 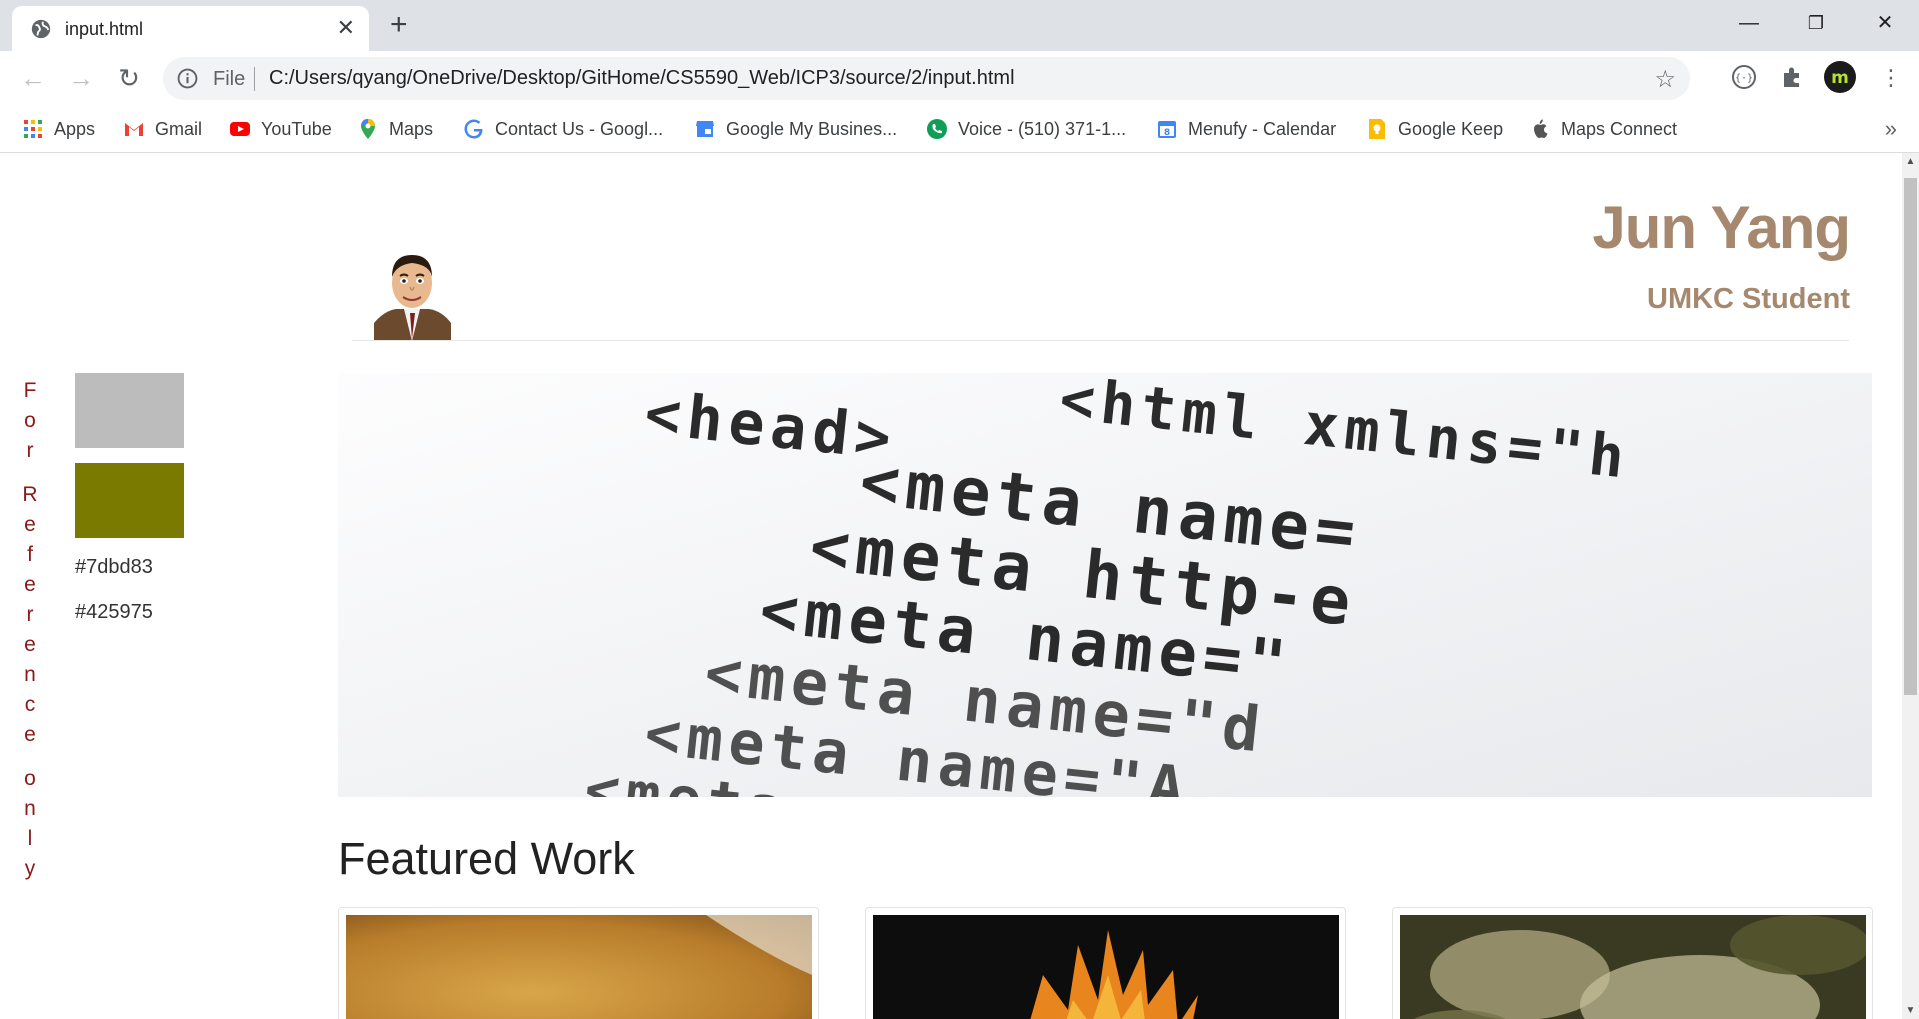 I want to click on tab-strip: input.html ✕ + — ❐ ✕, so click(x=959, y=25).